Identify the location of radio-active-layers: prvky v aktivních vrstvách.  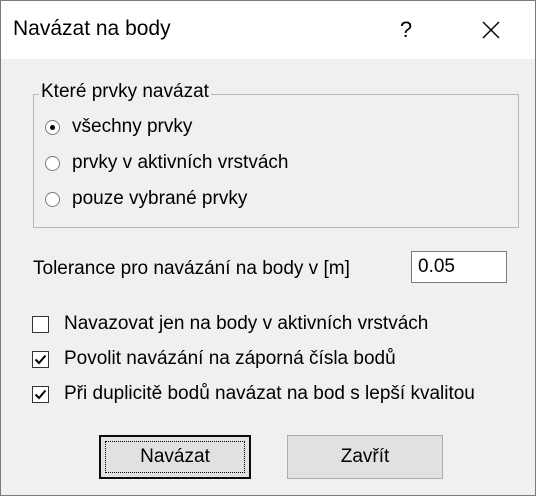
(166, 163).